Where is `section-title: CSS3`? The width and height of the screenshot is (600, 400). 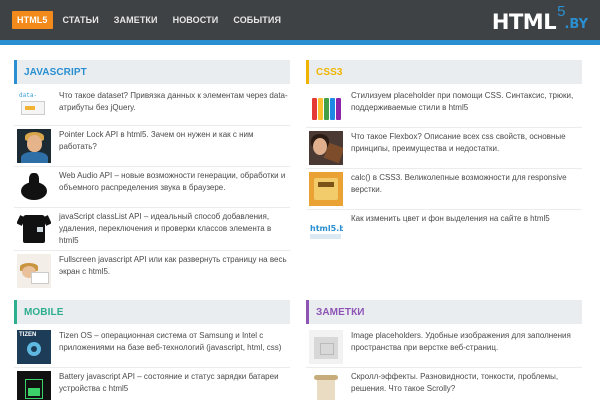
section-title: CSS3 is located at coordinates (329, 72).